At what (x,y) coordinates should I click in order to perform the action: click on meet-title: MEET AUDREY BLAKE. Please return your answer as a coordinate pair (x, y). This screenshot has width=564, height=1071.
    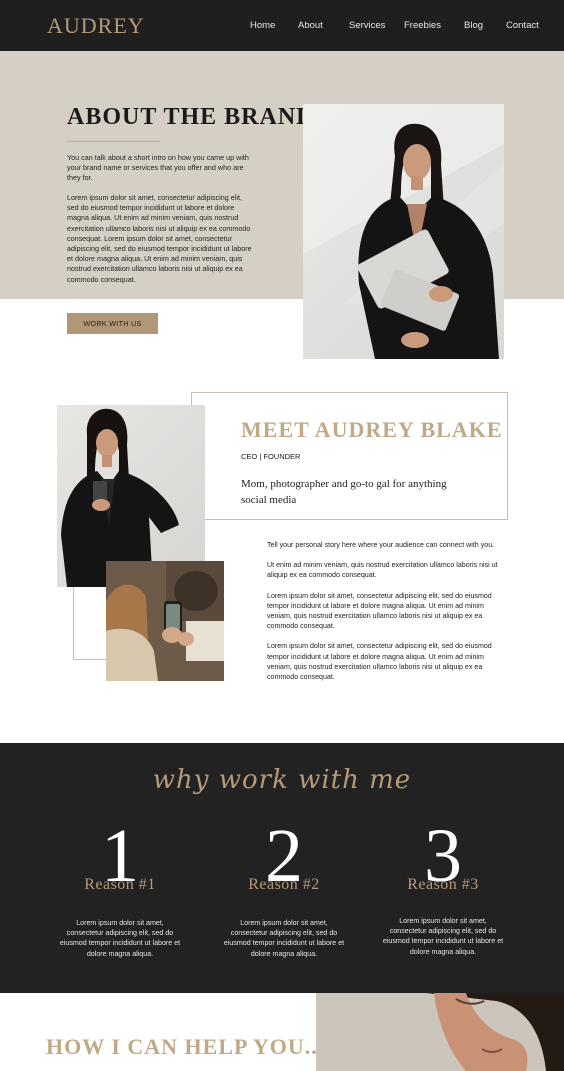
    Looking at the image, I should click on (372, 429).